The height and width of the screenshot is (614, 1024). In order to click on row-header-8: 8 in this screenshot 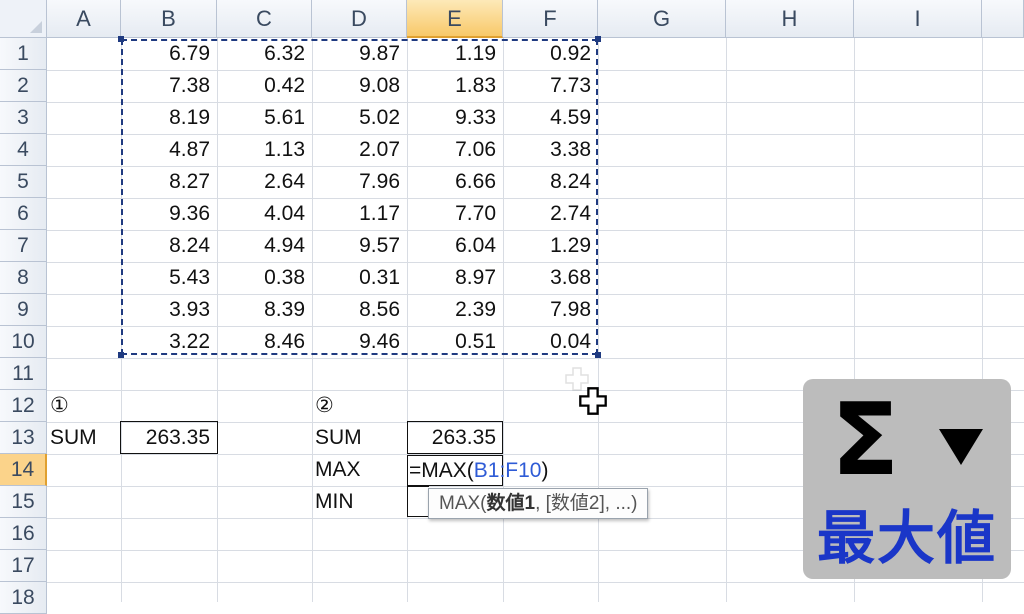, I will do `click(23, 278)`.